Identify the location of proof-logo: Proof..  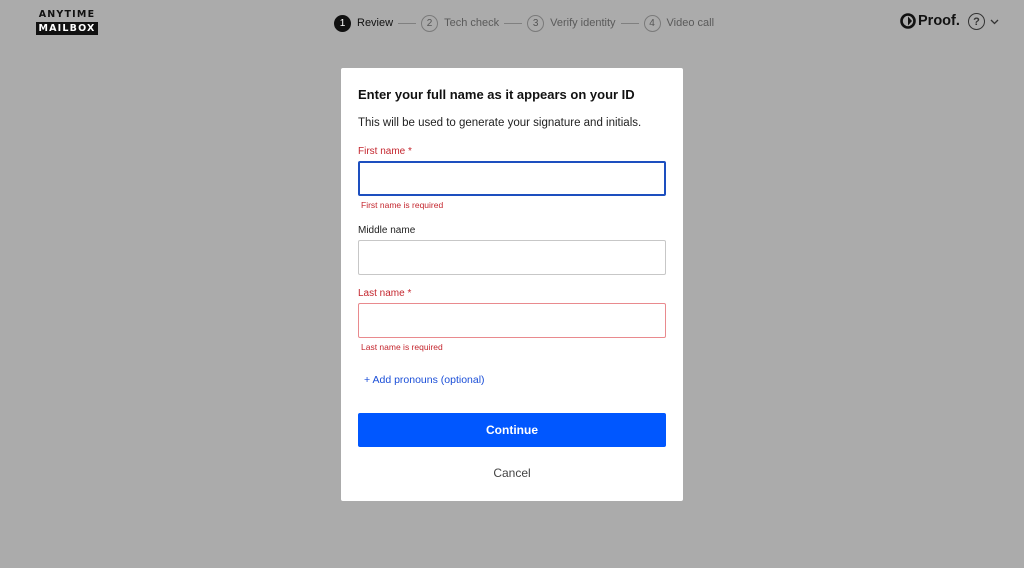
(930, 21).